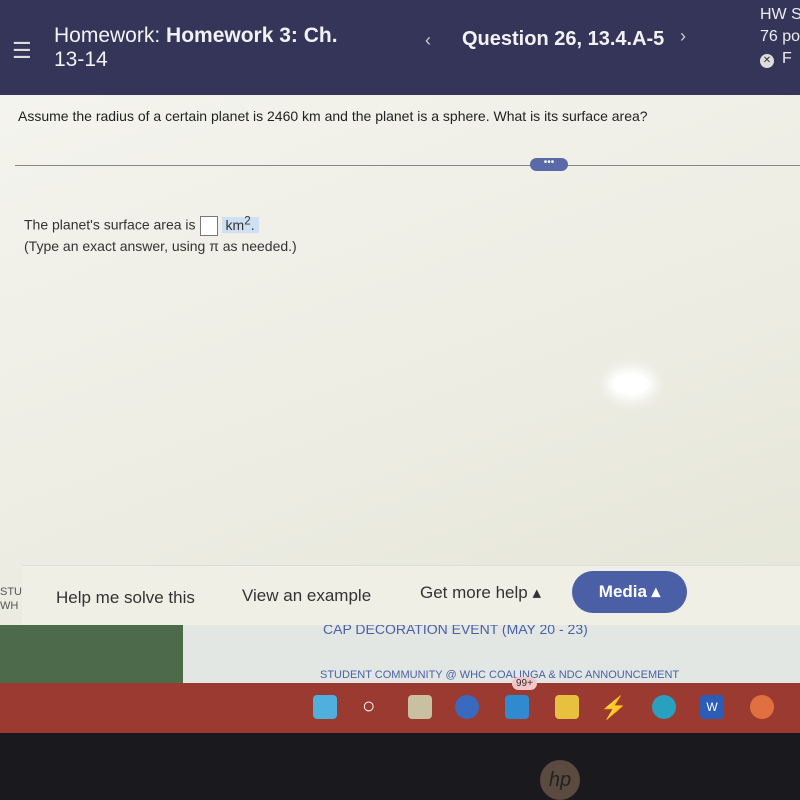 The height and width of the screenshot is (800, 800). I want to click on background-image, so click(91, 654).